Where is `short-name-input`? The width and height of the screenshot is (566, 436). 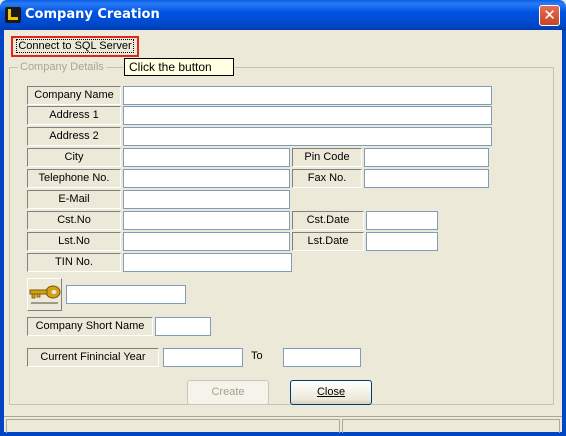
short-name-input is located at coordinates (183, 326).